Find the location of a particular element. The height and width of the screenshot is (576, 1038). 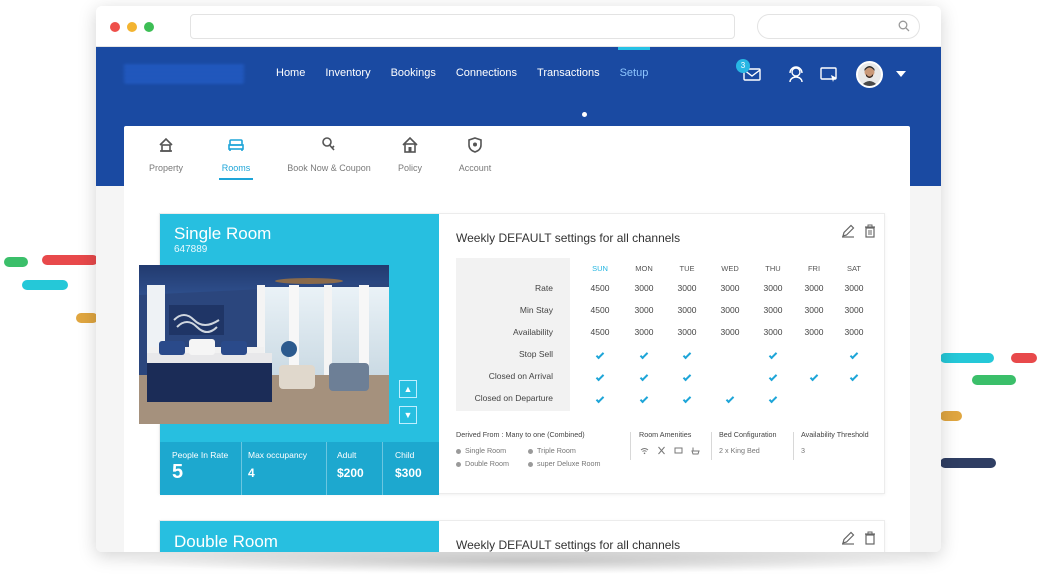

stat-label: Adult is located at coordinates (347, 455).